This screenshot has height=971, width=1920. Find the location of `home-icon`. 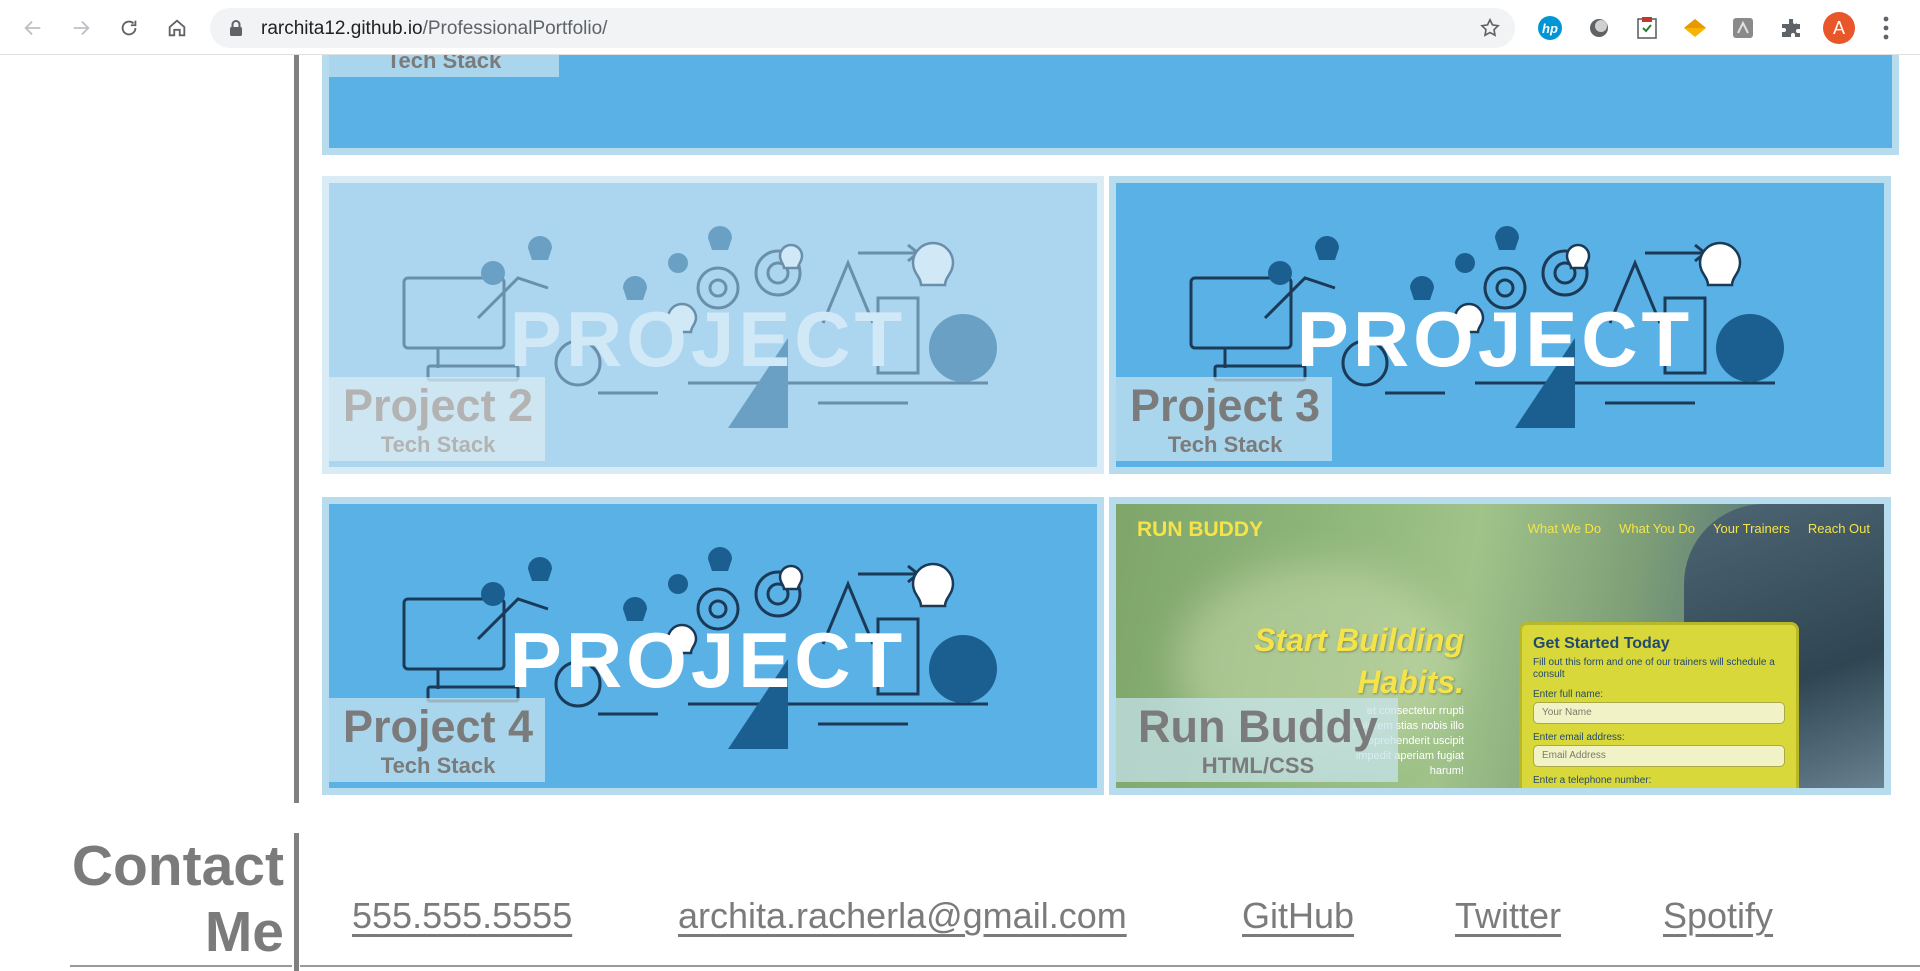

home-icon is located at coordinates (177, 28).